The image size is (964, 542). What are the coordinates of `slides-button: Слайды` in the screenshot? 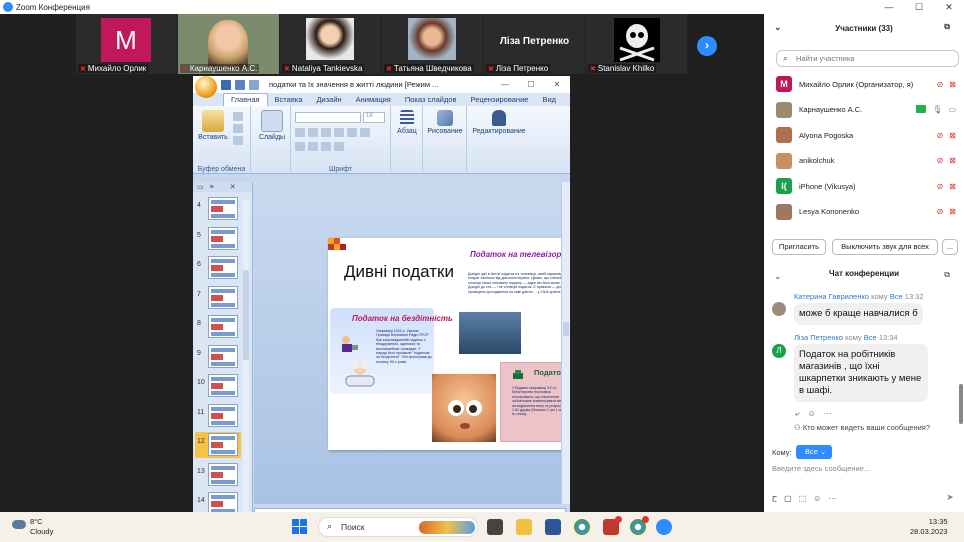 It's located at (272, 125).